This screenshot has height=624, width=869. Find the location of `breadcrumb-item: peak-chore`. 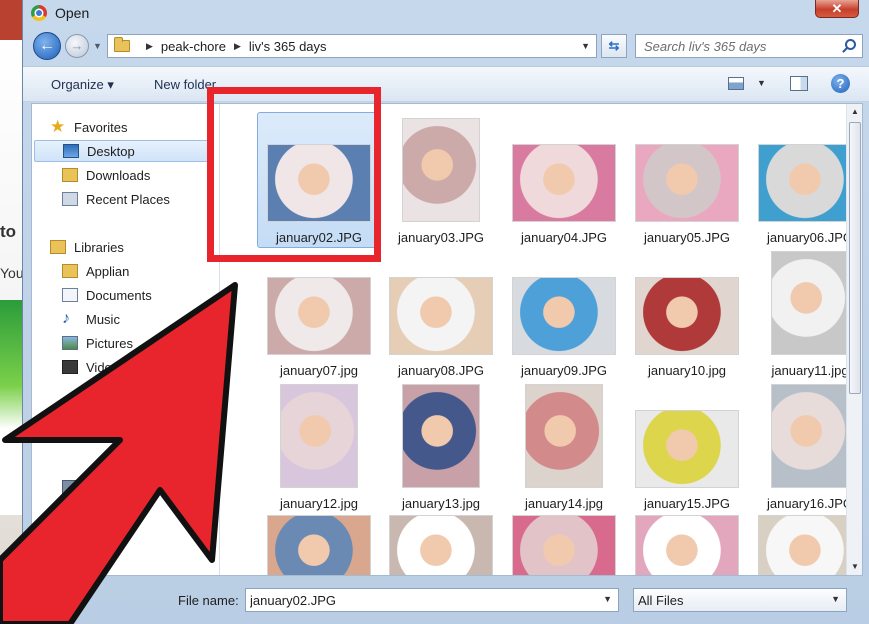

breadcrumb-item: peak-chore is located at coordinates (193, 46).